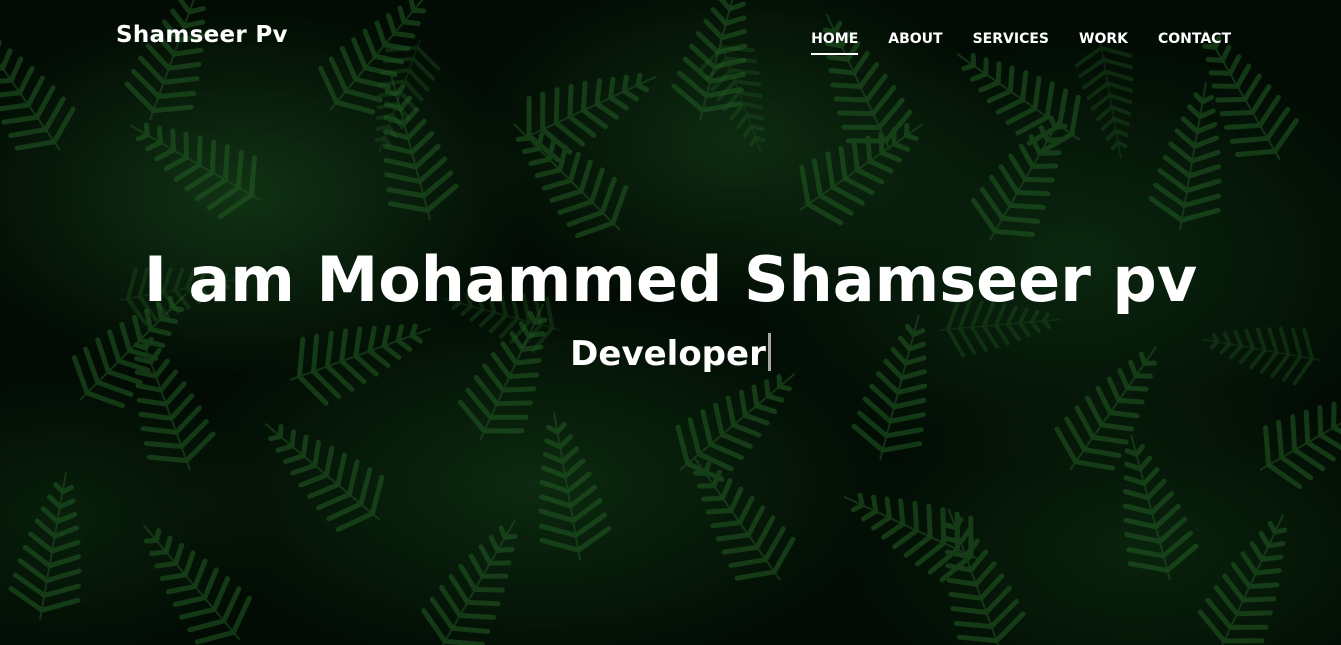  I want to click on nav-item-work: WORK, so click(1103, 37).